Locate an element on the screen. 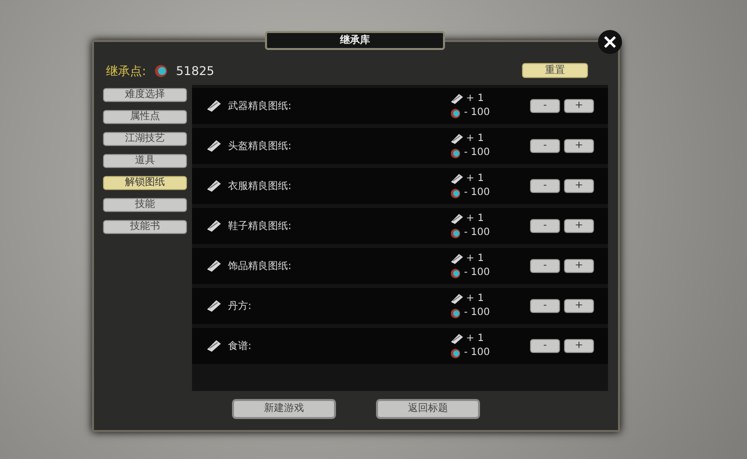 The height and width of the screenshot is (459, 747). menu-tab: 道具 is located at coordinates (145, 161).